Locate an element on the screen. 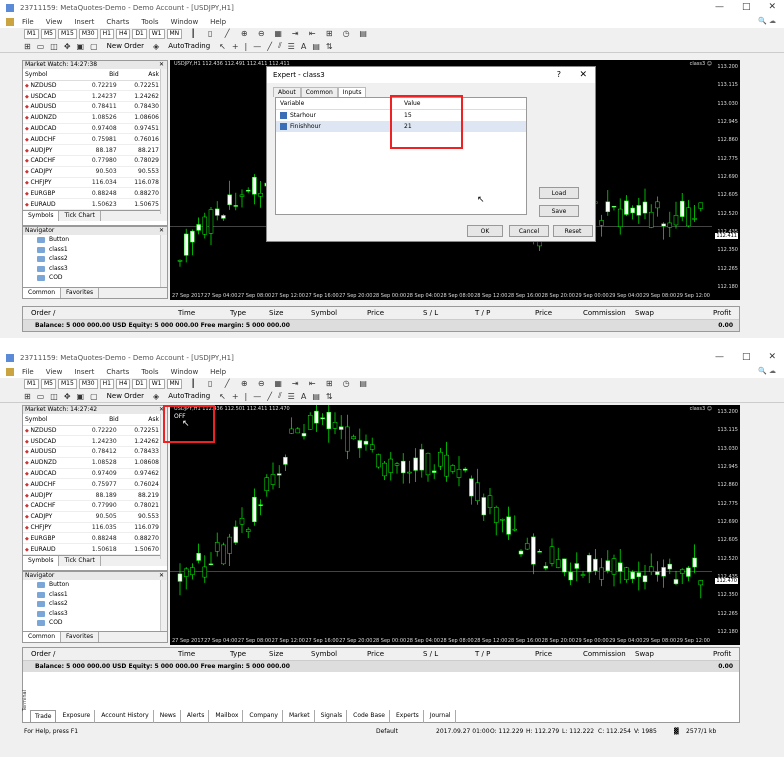 This screenshot has width=784, height=757. market-watch-row: USDCAD1.242371.24262 is located at coordinates (92, 96).